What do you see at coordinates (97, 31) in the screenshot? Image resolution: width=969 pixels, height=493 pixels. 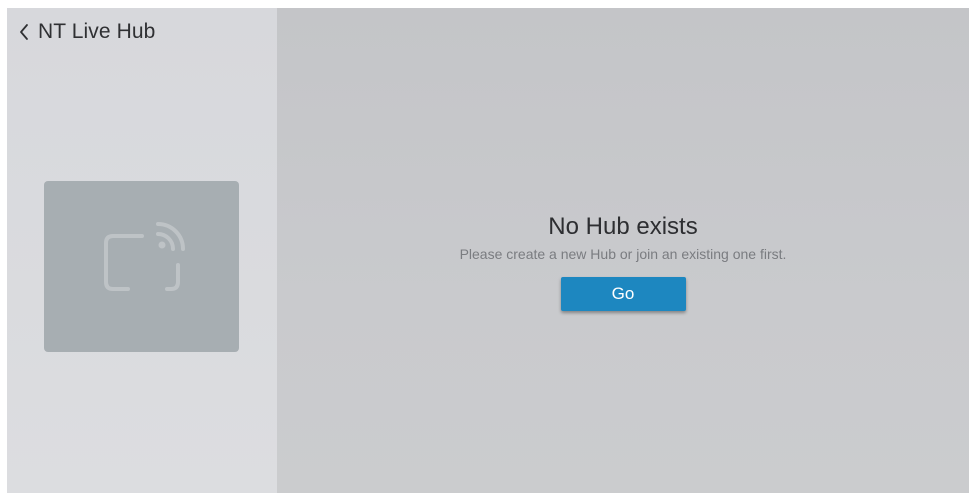 I see `page-title: NT Live Hub` at bounding box center [97, 31].